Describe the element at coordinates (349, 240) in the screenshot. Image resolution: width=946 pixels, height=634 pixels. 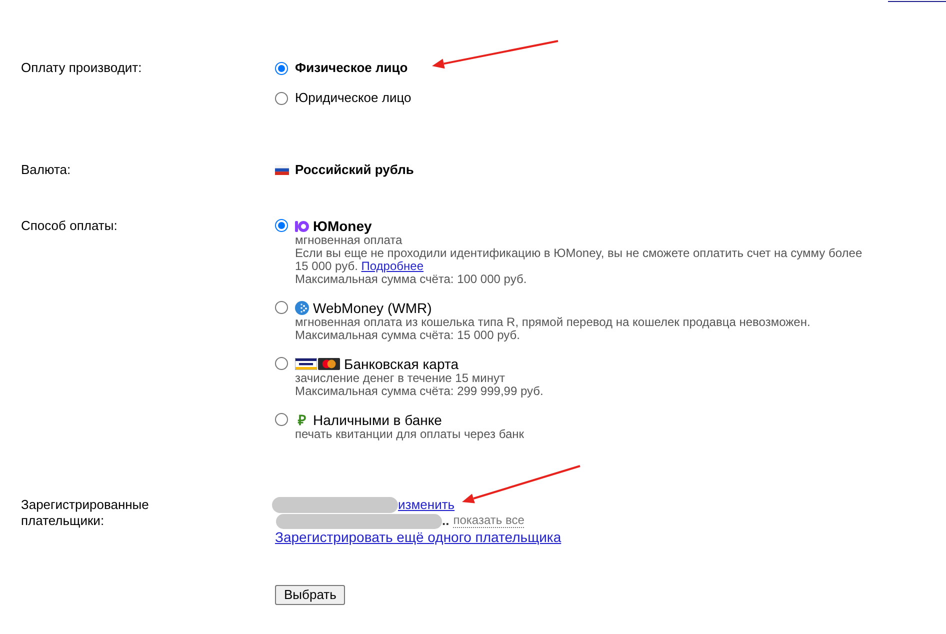
I see `option-description: мгновенная оплата` at that location.